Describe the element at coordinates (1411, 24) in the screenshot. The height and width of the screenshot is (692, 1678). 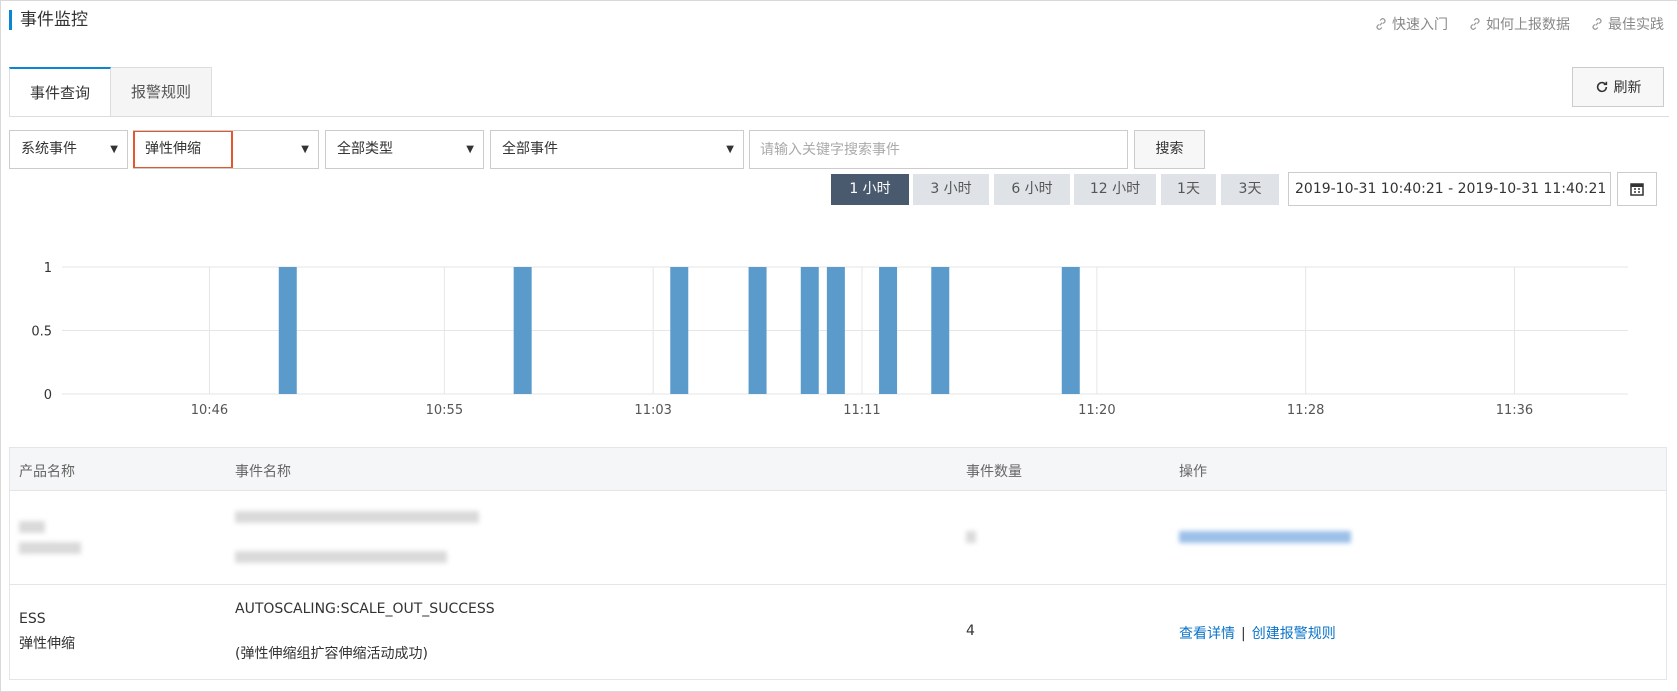
I see `link-quick-start: 快速入门` at that location.